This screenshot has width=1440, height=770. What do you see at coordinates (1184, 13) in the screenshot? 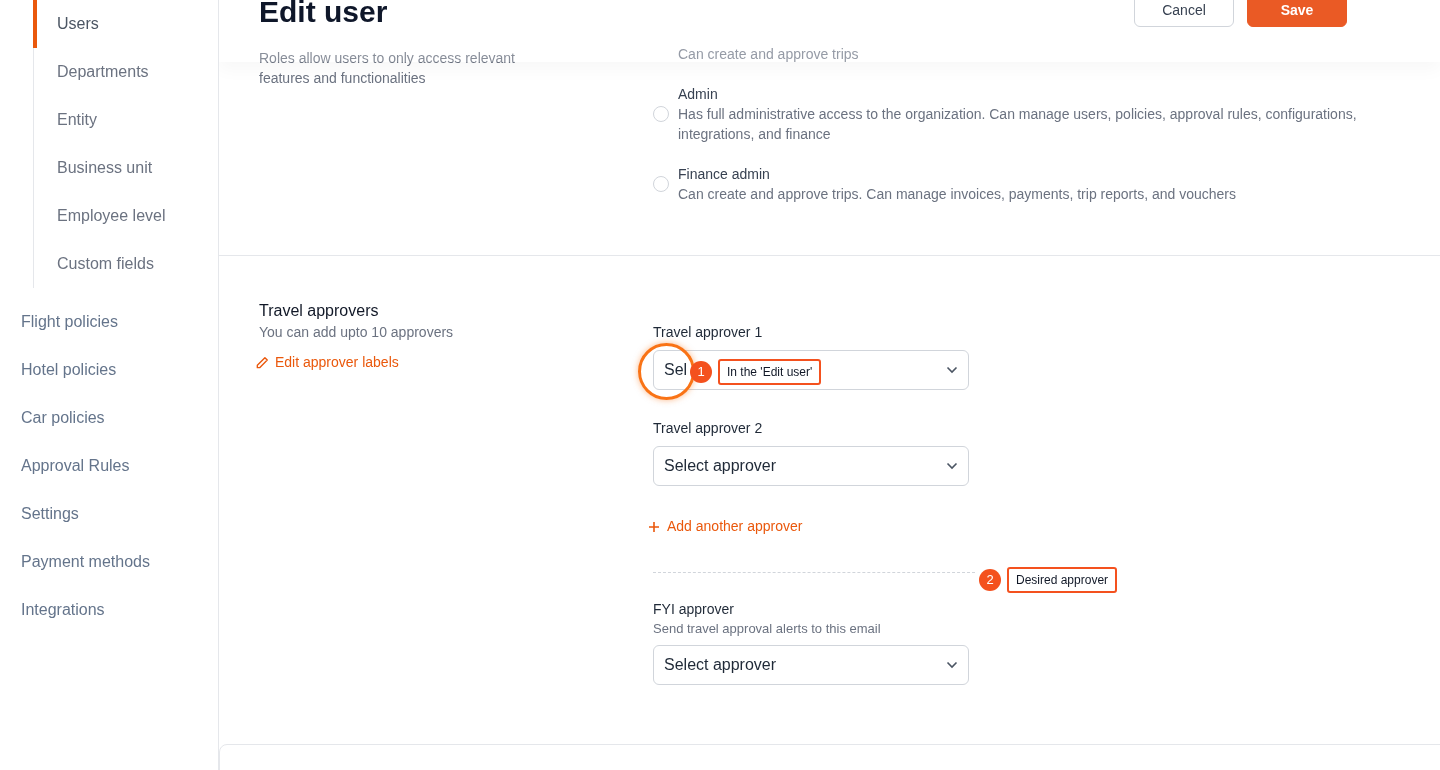
I see `cancel-button: Cancel` at bounding box center [1184, 13].